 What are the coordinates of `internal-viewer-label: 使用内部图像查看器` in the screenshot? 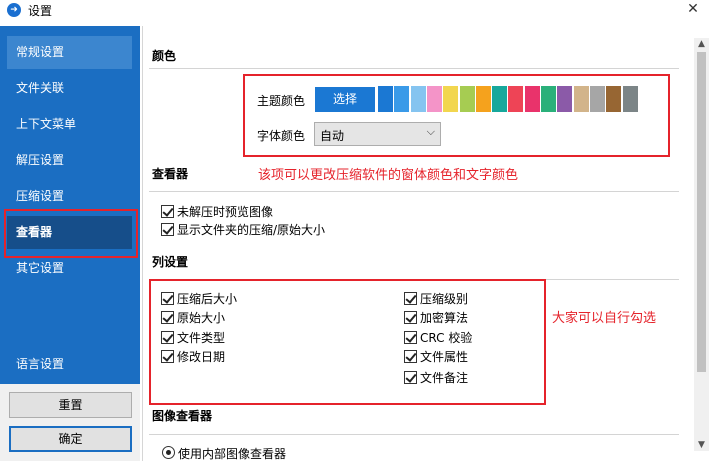 It's located at (232, 454).